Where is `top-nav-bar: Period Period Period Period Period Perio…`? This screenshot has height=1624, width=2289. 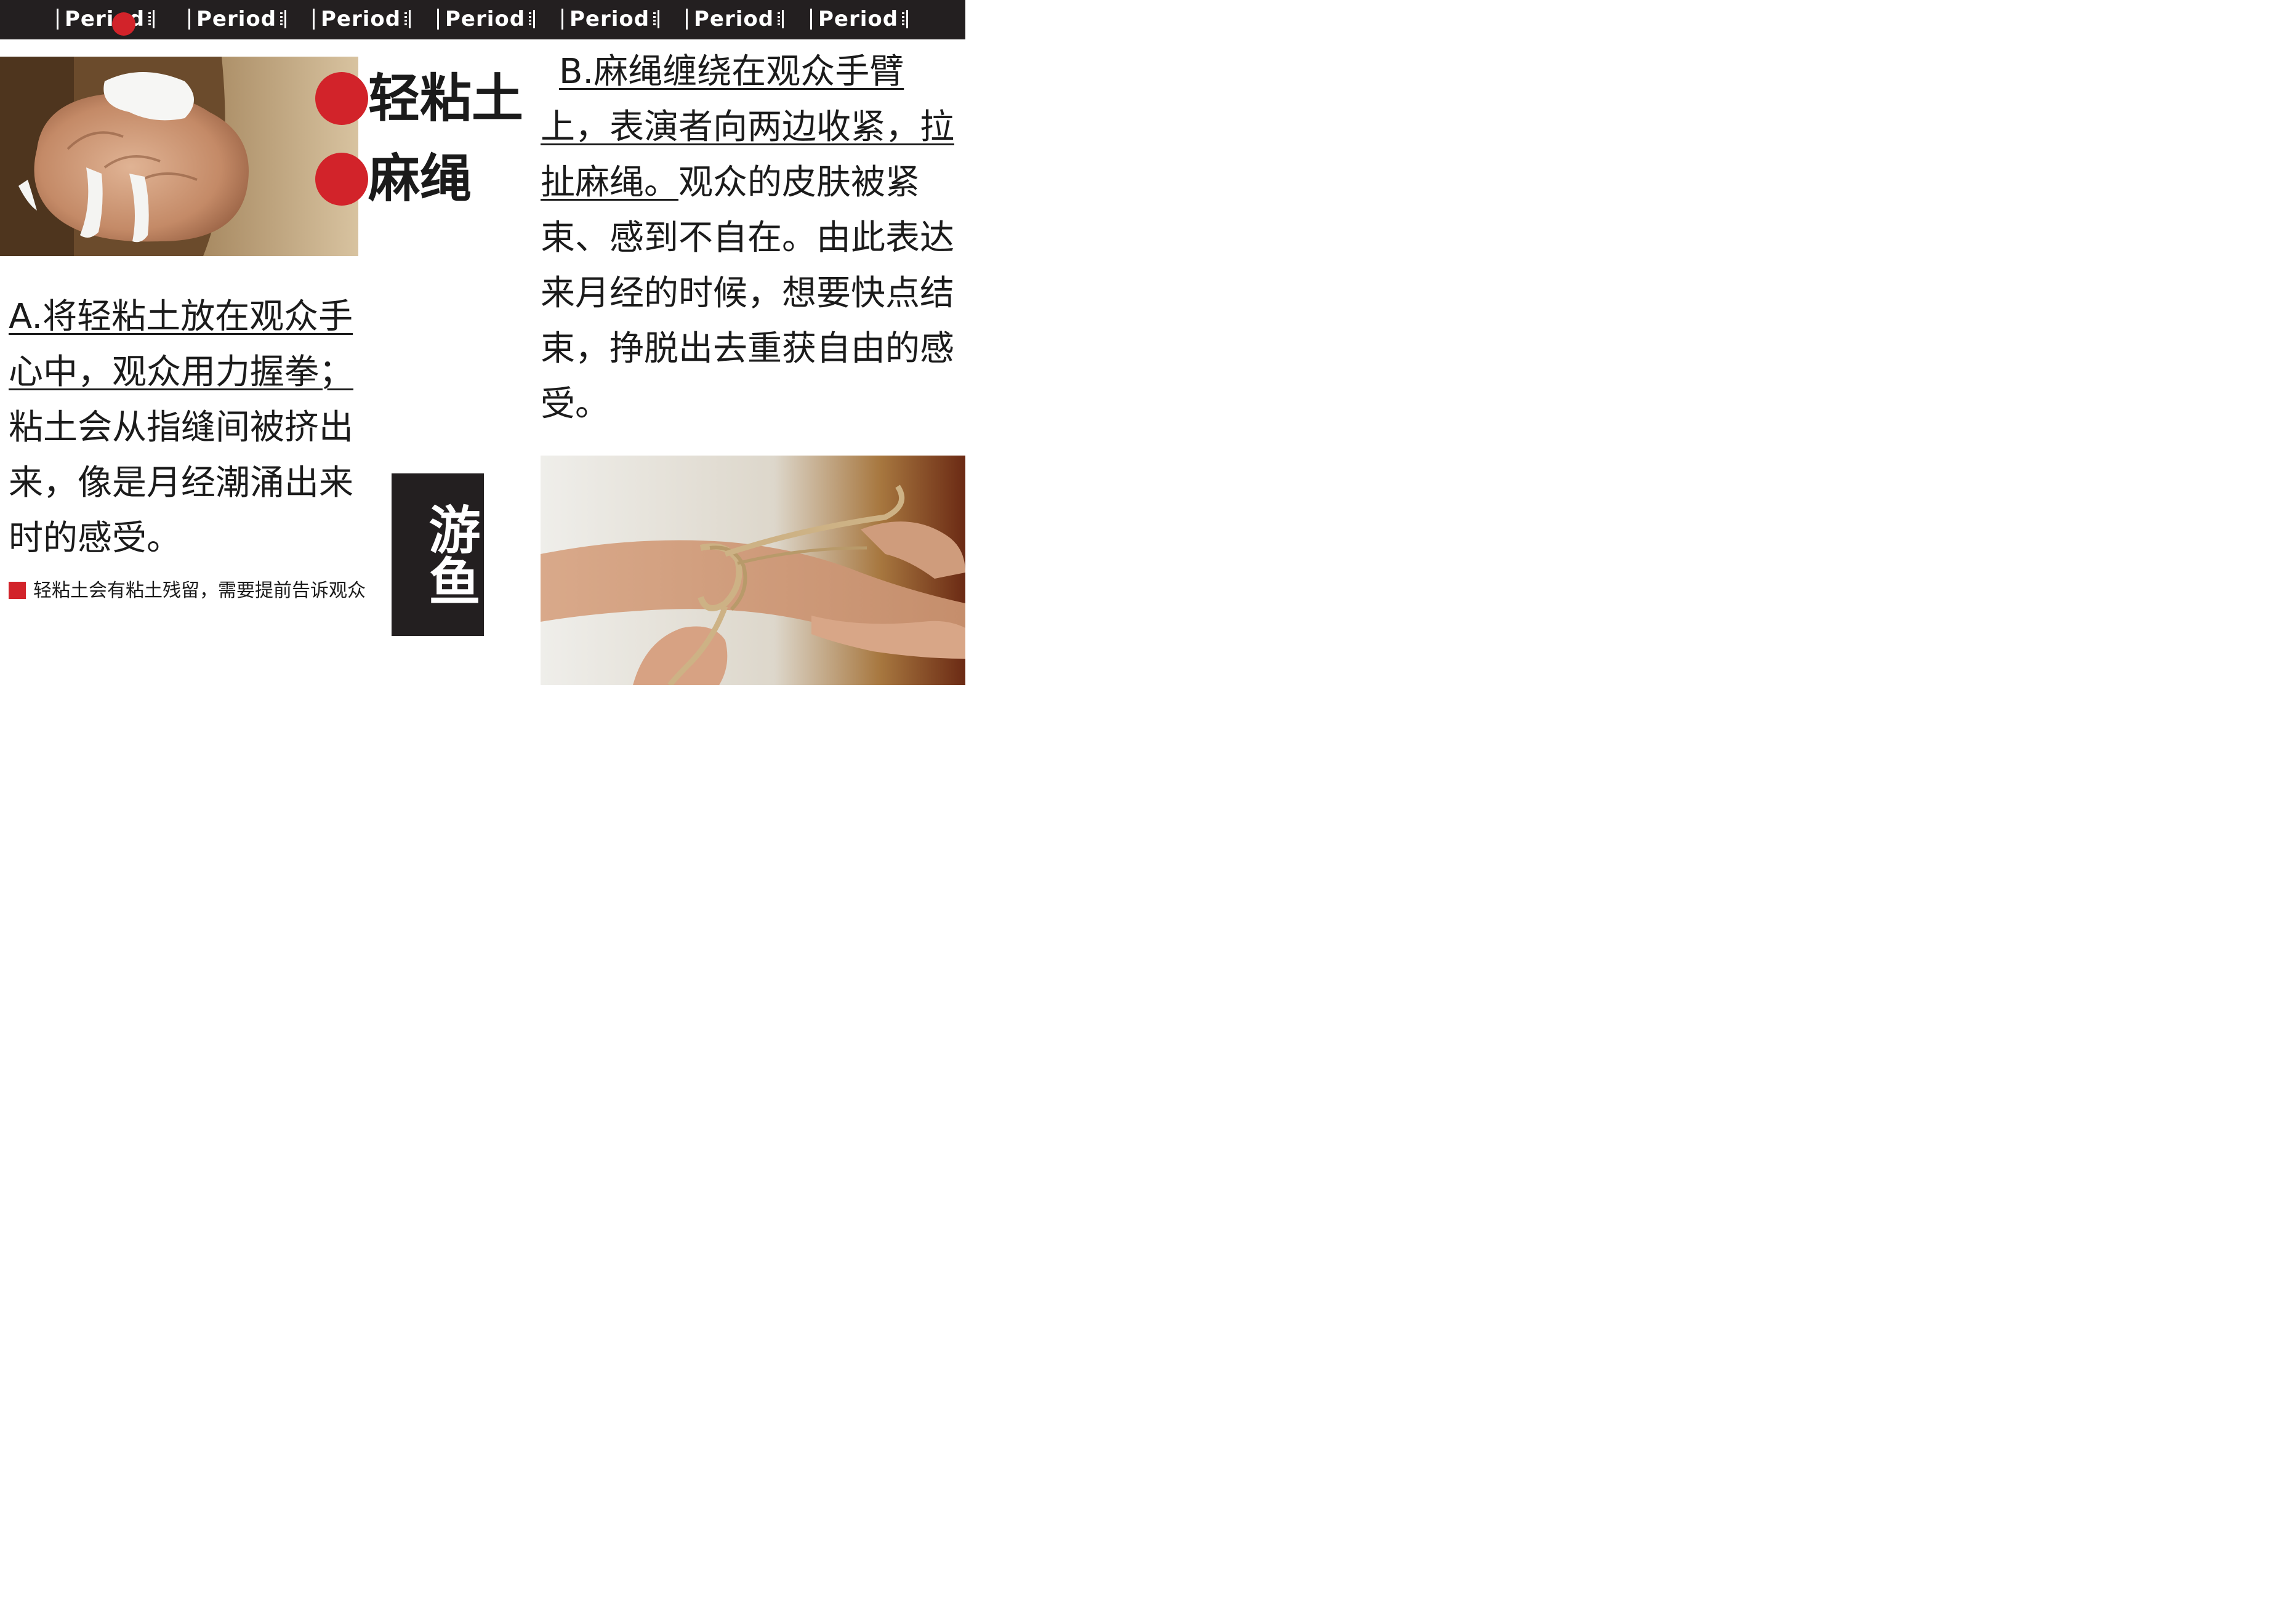
top-nav-bar: Period Period Period Period Period Perio… is located at coordinates (482, 19).